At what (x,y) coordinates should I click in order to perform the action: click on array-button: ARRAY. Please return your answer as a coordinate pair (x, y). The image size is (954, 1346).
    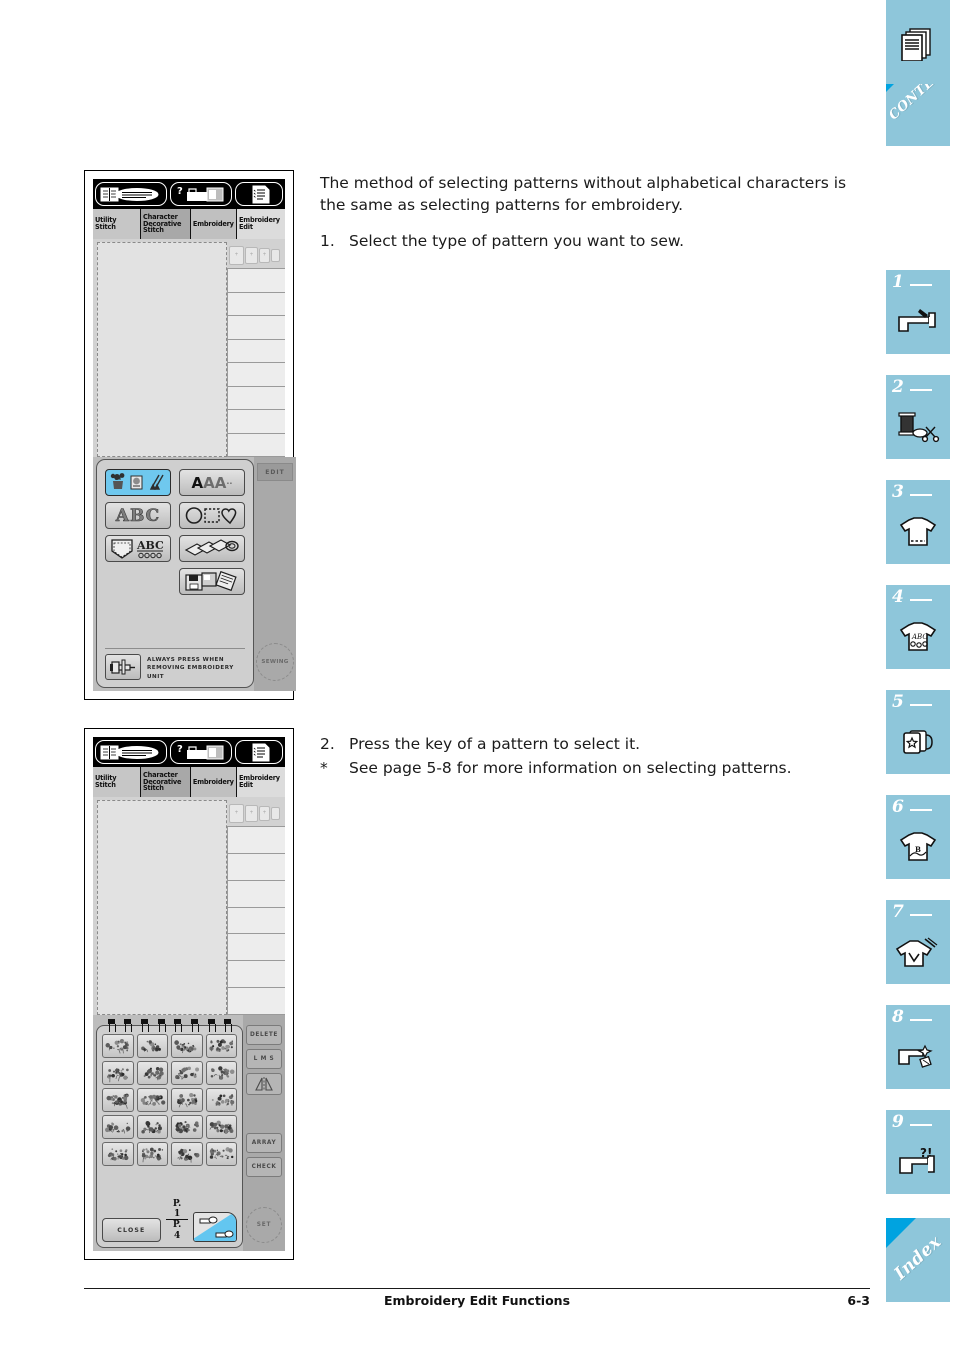
    Looking at the image, I should click on (264, 1143).